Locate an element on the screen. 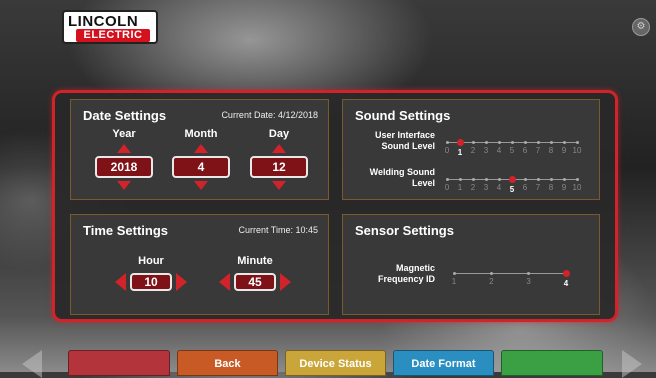 Image resolution: width=656 pixels, height=378 pixels. magnetic-tick-label: 1 is located at coordinates (454, 281).